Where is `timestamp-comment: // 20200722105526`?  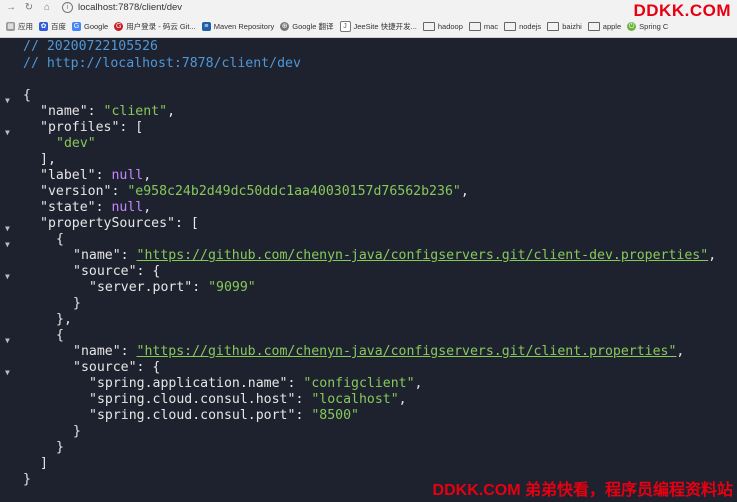
timestamp-comment: // 20200722105526 is located at coordinates (90, 46).